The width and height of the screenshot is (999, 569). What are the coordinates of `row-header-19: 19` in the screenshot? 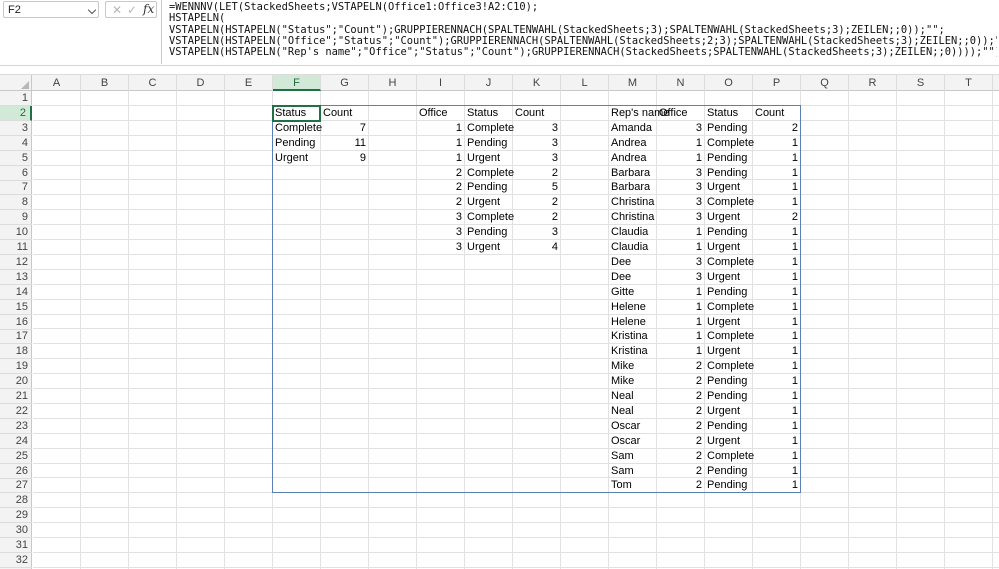 It's located at (16, 367).